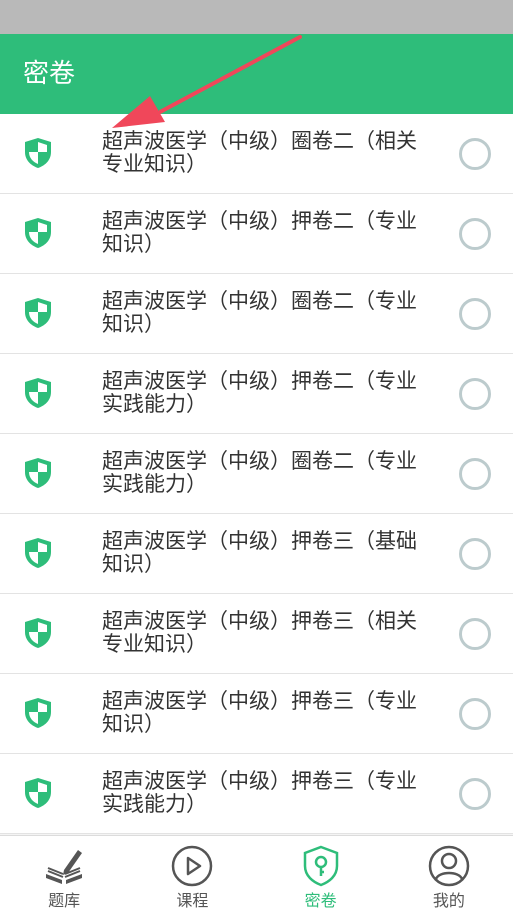  I want to click on exam-title: 超声波医学（中级）圈卷二（专业实践能力）, so click(259, 472).